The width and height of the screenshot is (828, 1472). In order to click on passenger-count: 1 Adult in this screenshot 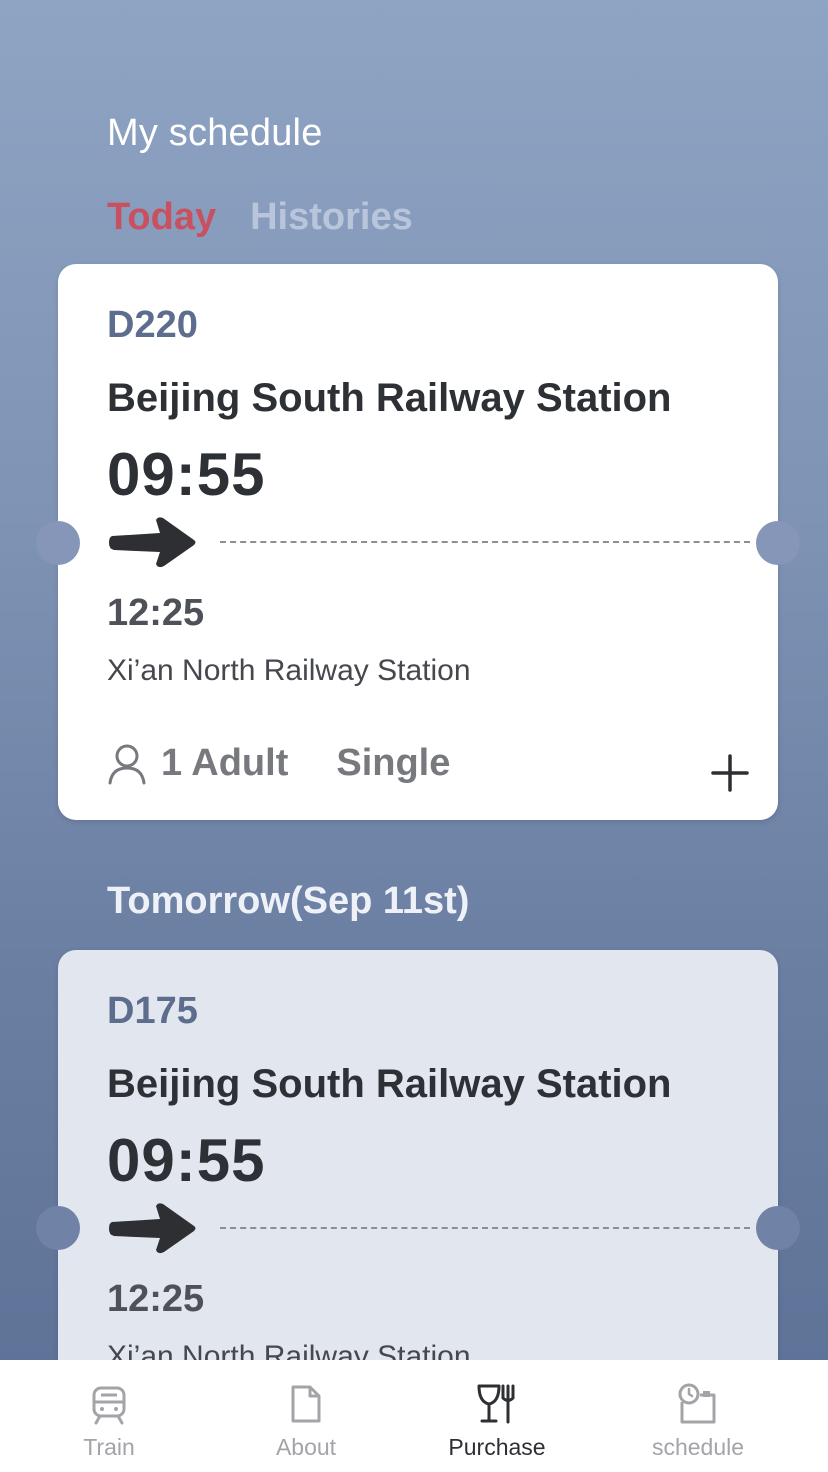, I will do `click(225, 763)`.